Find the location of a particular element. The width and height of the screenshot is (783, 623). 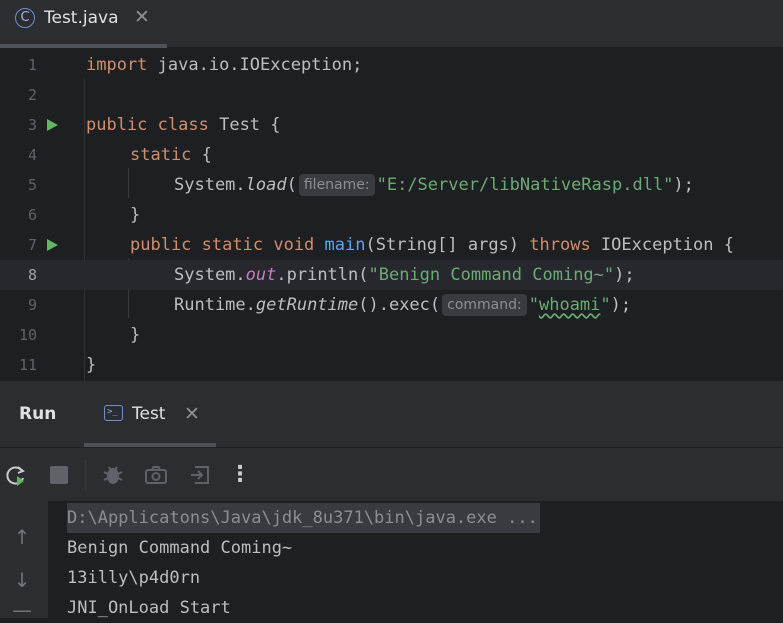

line-number: 2 is located at coordinates (32, 95).